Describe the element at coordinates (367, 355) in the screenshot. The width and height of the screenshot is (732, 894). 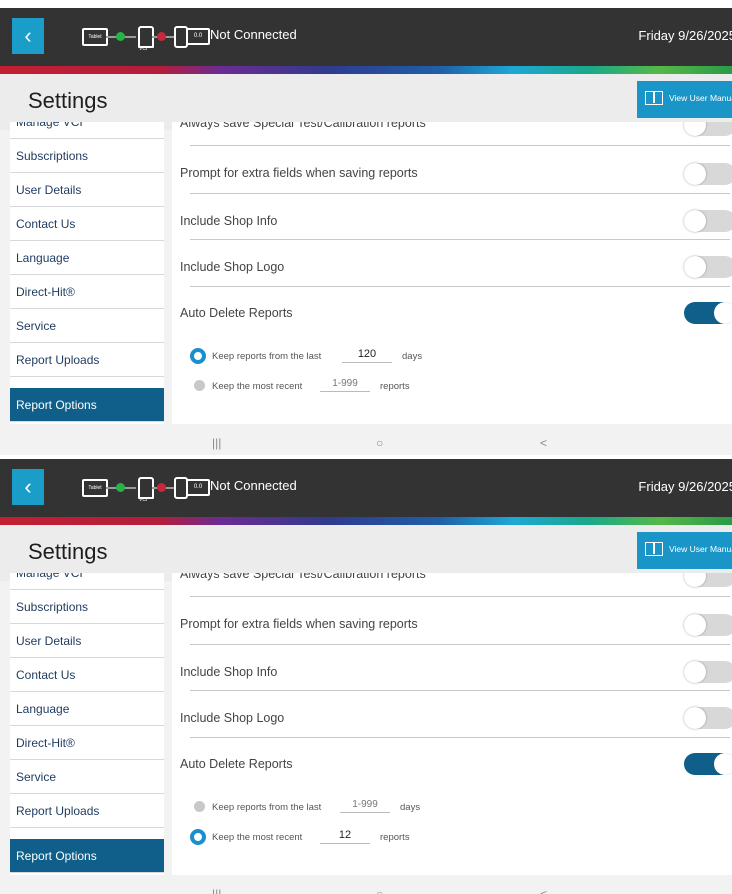
I see `days-input: 120` at that location.